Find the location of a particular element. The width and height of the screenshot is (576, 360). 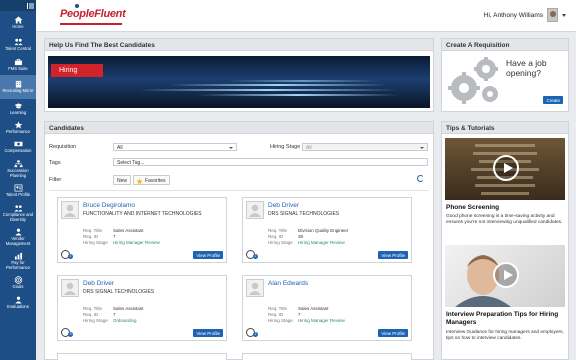

requisition-select-value: All is located at coordinates (120, 148).